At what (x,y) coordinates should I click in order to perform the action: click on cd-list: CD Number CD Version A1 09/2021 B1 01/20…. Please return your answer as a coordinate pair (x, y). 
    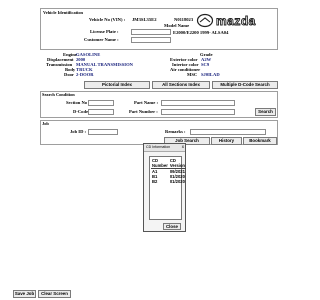
    Looking at the image, I should click on (167, 188).